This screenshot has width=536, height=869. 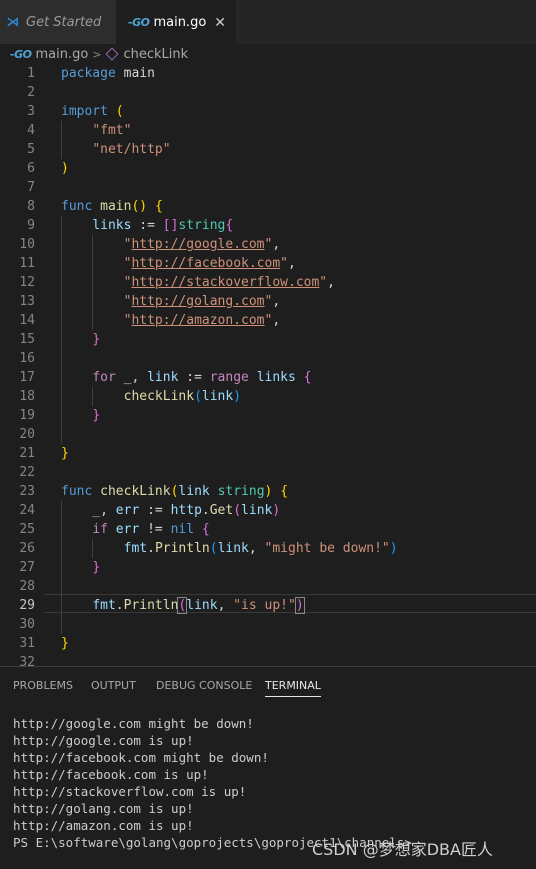 What do you see at coordinates (27, 434) in the screenshot?
I see `code-line: 20` at bounding box center [27, 434].